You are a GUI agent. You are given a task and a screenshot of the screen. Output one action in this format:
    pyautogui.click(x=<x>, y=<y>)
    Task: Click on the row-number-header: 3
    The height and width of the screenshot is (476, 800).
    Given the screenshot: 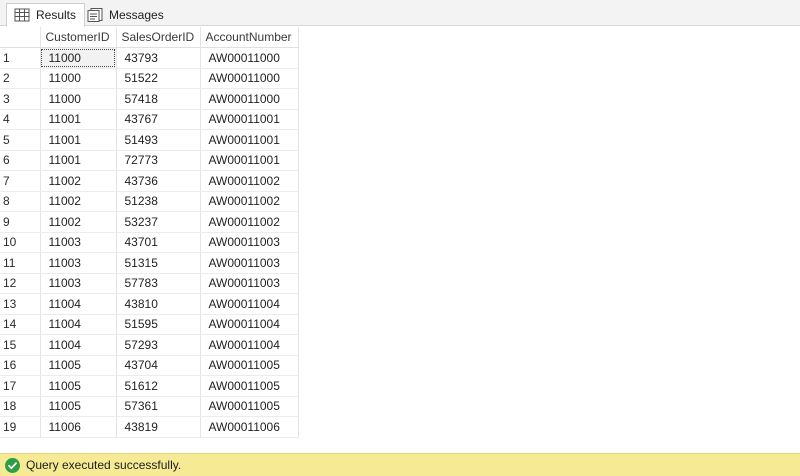 What is the action you would take?
    pyautogui.click(x=20, y=99)
    